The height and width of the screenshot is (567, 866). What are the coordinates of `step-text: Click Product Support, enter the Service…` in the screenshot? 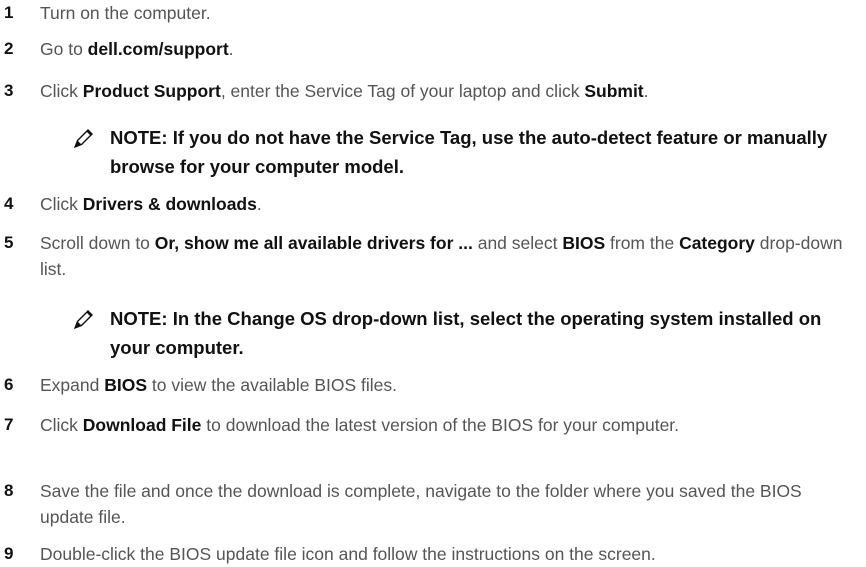 It's located at (344, 91).